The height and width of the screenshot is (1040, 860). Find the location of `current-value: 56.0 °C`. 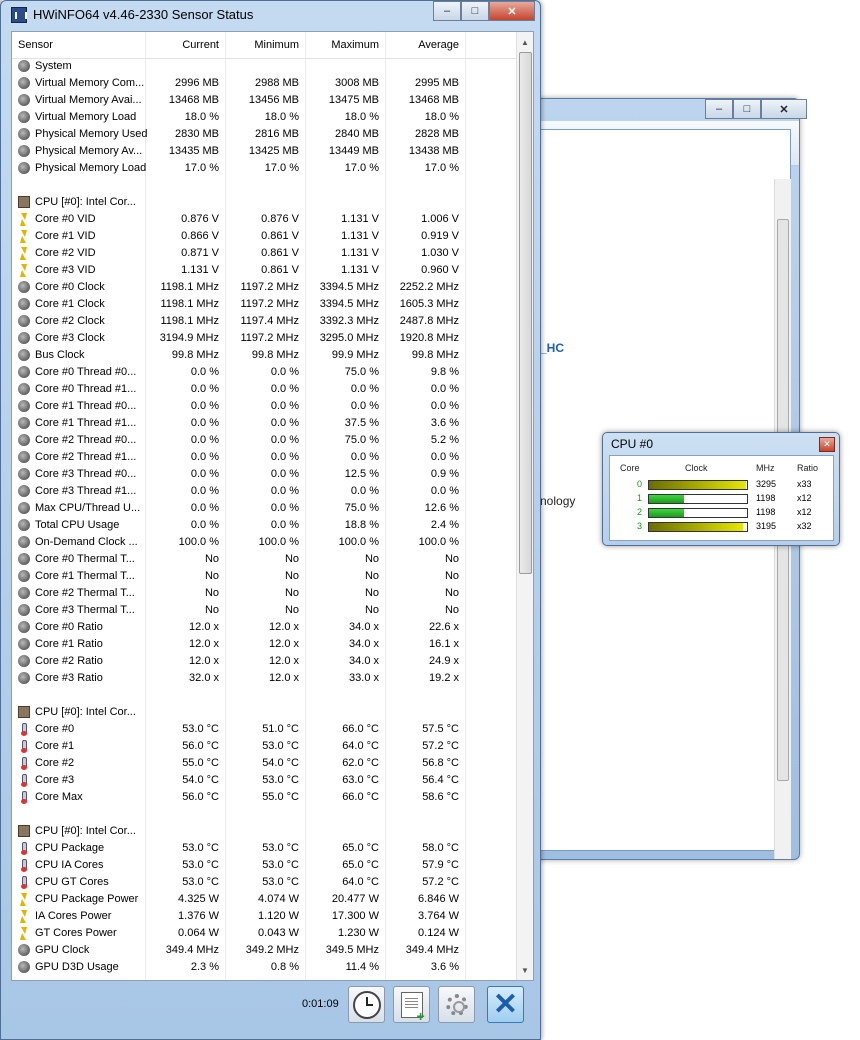

current-value: 56.0 °C is located at coordinates (200, 746).